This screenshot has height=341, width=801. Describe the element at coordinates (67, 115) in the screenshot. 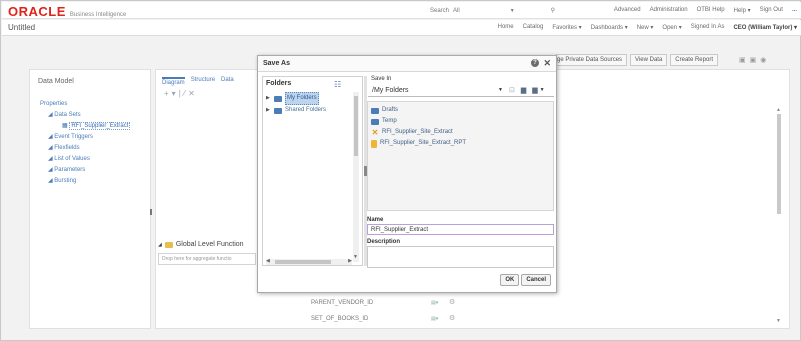

I see `tree-item-label: Data Sets` at that location.